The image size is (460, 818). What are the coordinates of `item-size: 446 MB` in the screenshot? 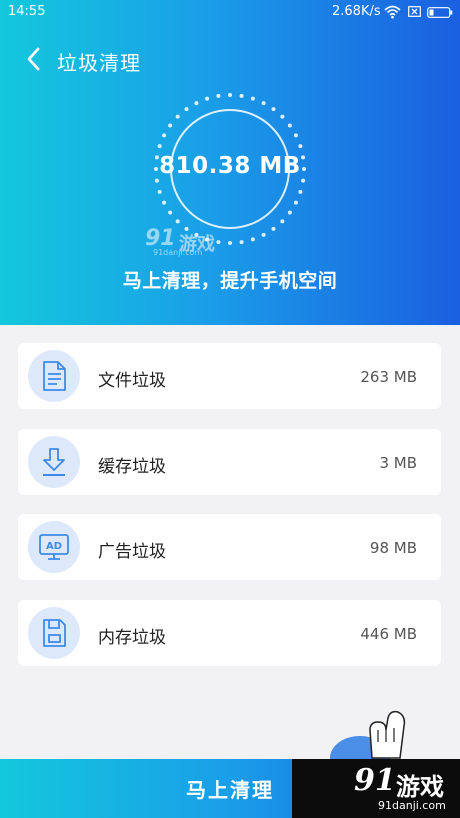 It's located at (388, 633).